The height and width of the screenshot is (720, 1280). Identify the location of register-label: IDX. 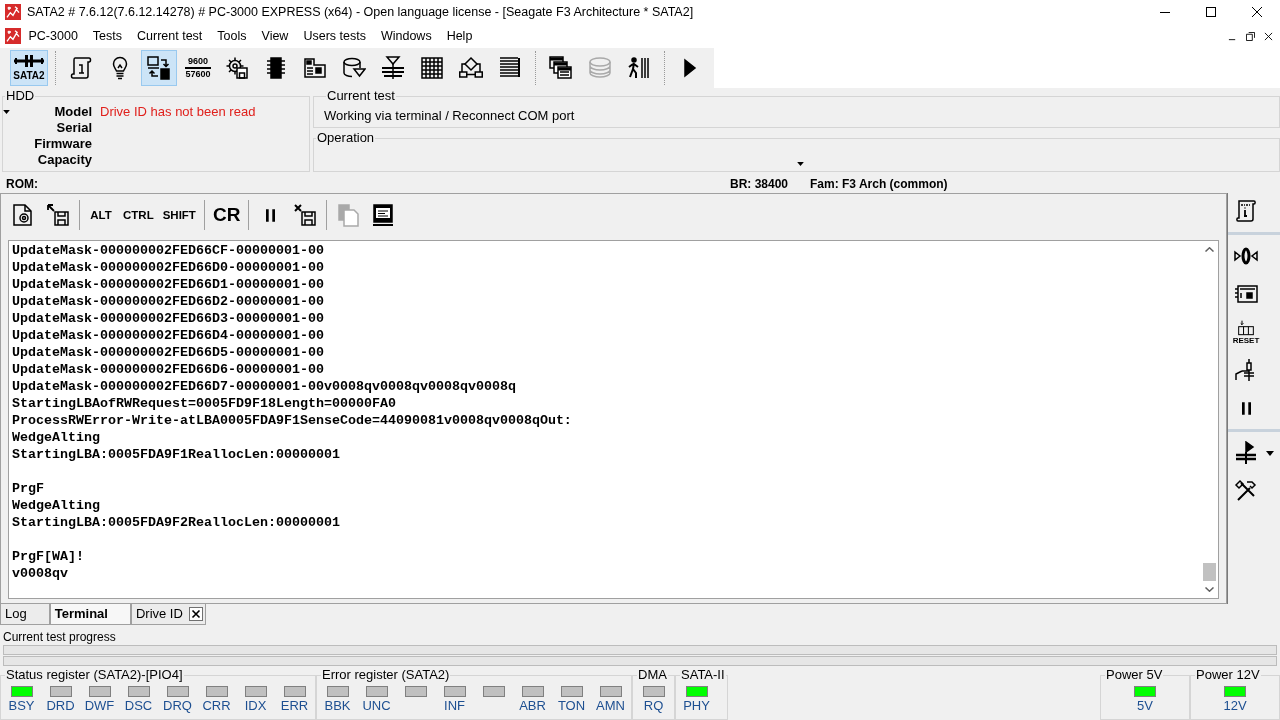
(255, 705).